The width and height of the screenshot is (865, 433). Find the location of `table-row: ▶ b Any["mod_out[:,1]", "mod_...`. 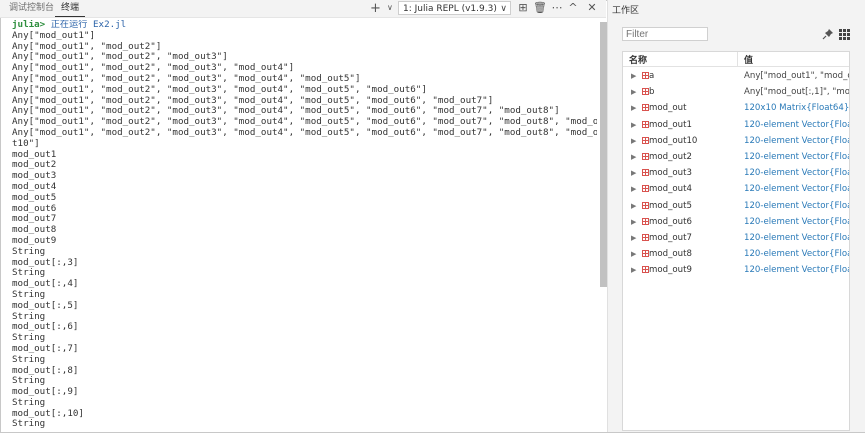

table-row: ▶ b Any["mod_out[:,1]", "mod_... is located at coordinates (736, 92).